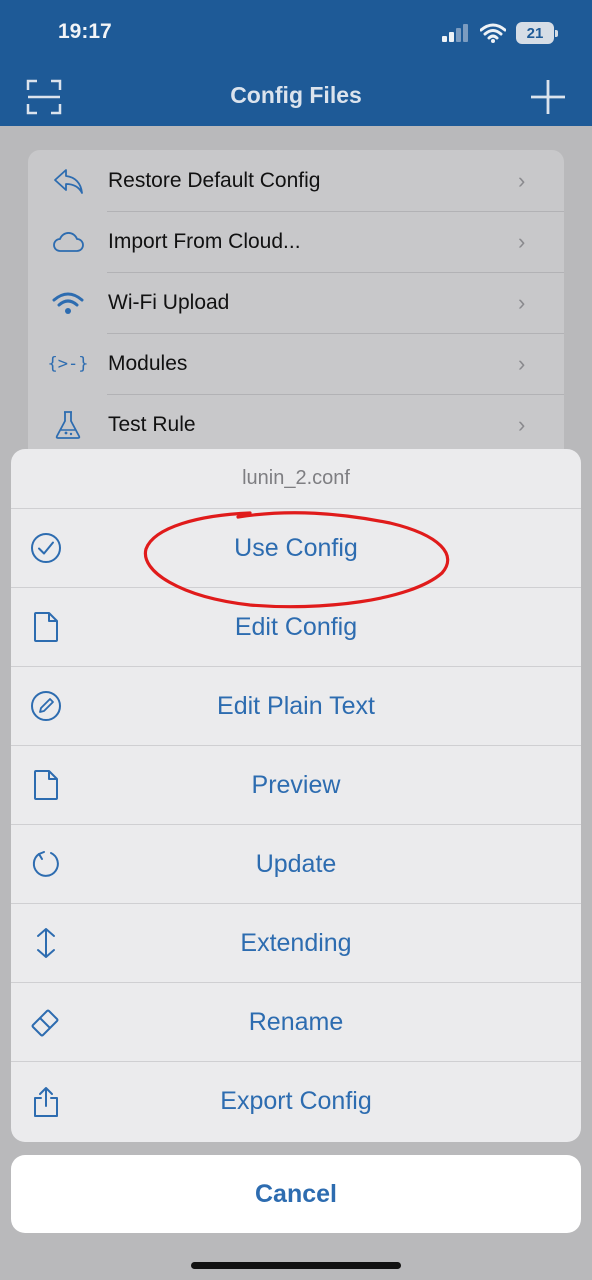 This screenshot has width=592, height=1280. I want to click on action-label: Rename, so click(296, 1021).